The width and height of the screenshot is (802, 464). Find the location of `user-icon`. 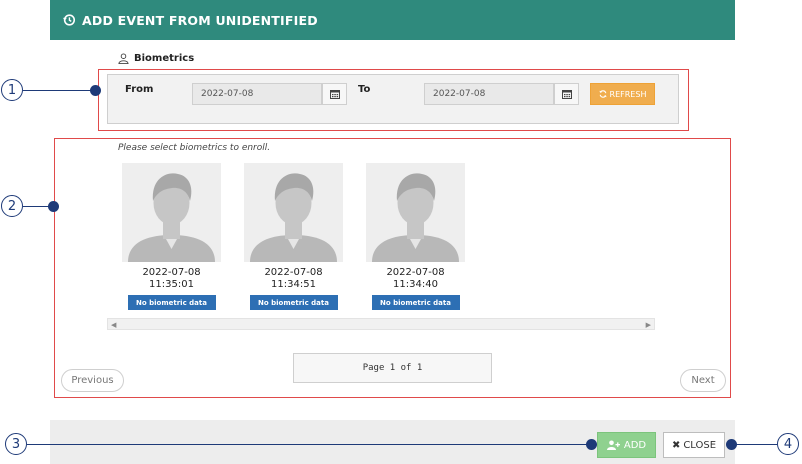

user-icon is located at coordinates (123, 58).